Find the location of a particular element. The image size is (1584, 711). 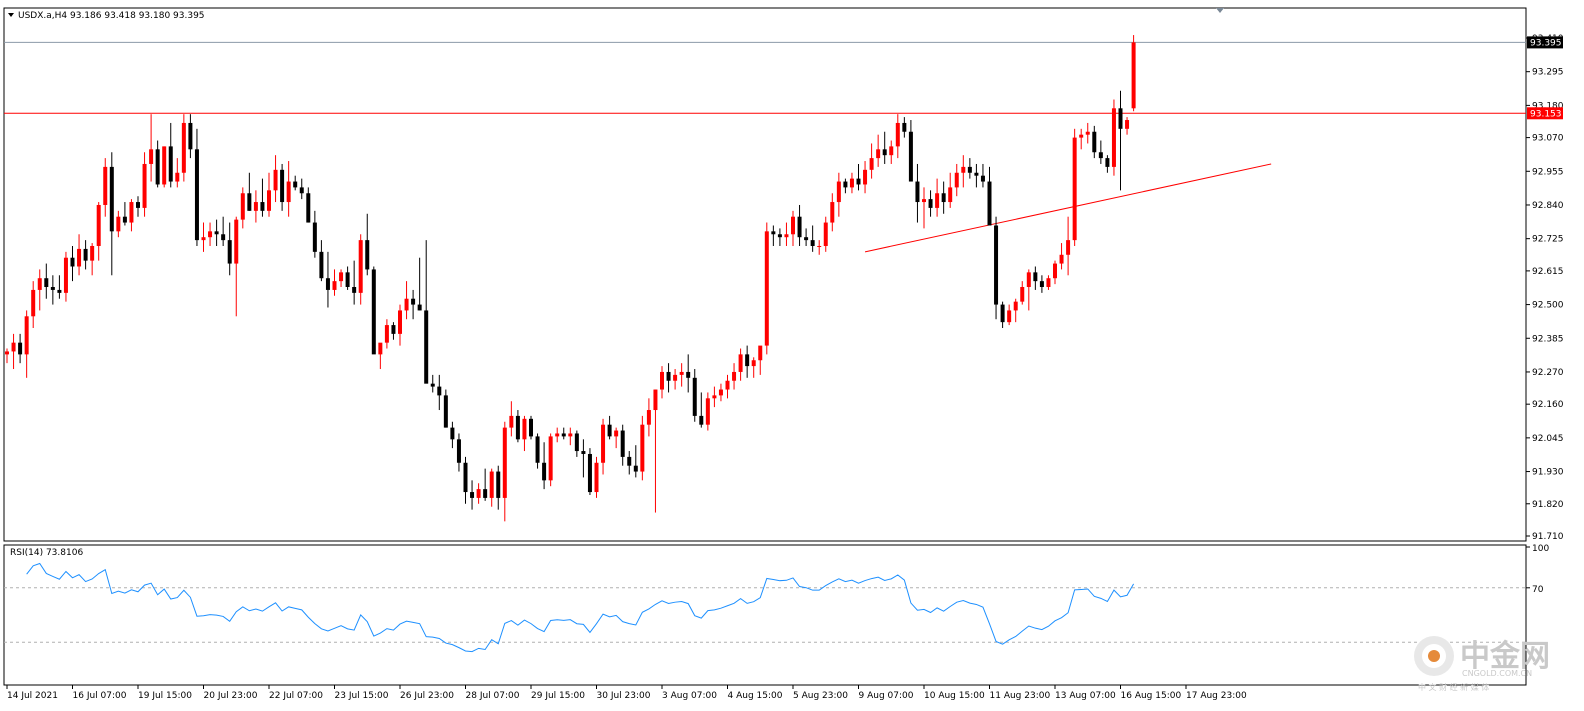

current-price-tag-label: 93.395 is located at coordinates (1546, 43).